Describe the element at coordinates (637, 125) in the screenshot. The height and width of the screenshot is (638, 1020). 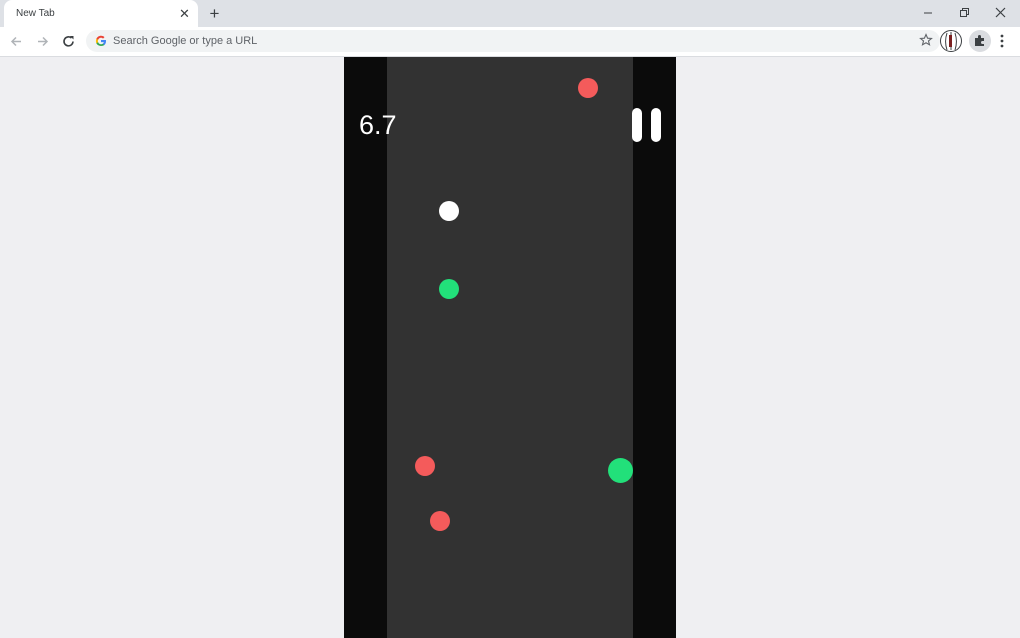
I see `pause-bar-left` at that location.